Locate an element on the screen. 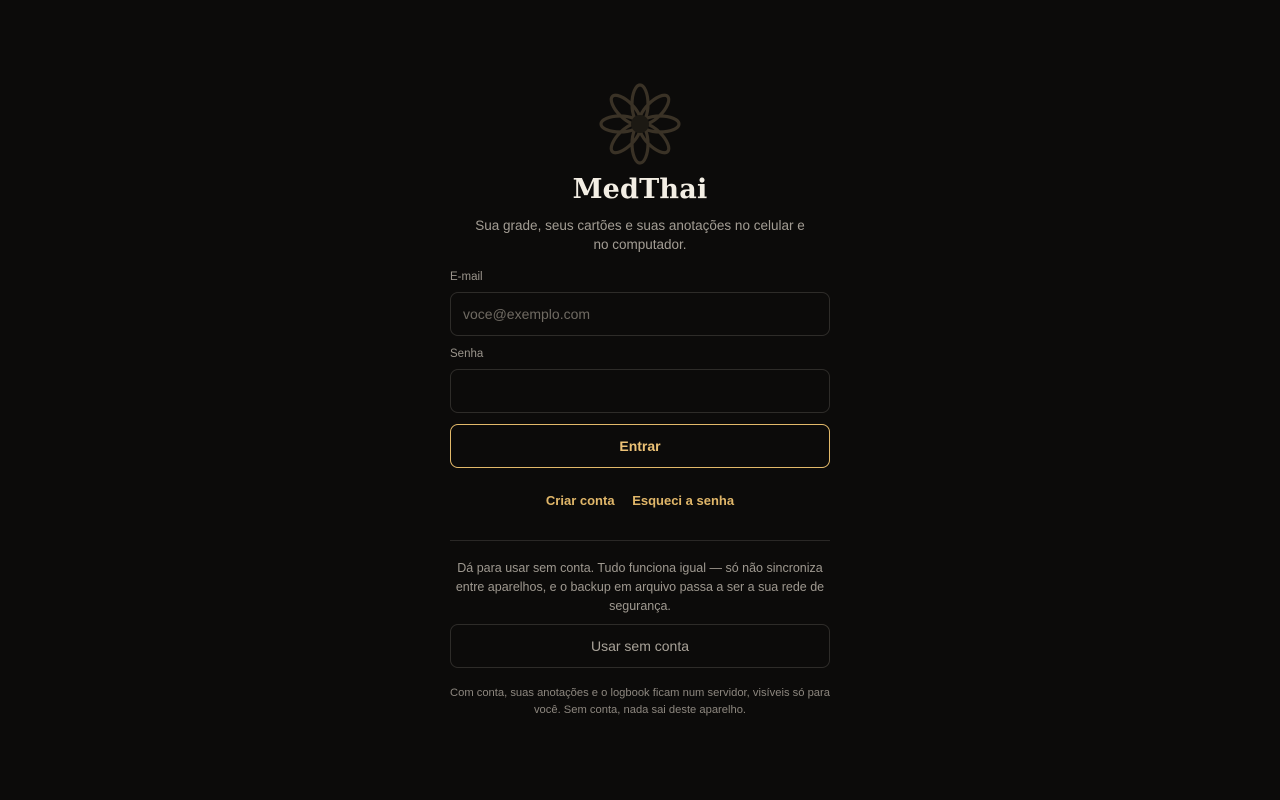 Image resolution: width=1280 pixels, height=800 pixels. app-title: MedThai is located at coordinates (640, 189).